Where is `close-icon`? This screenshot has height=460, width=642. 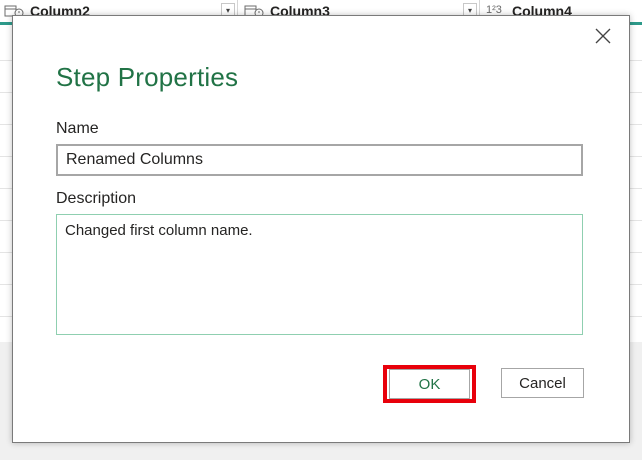 close-icon is located at coordinates (603, 36).